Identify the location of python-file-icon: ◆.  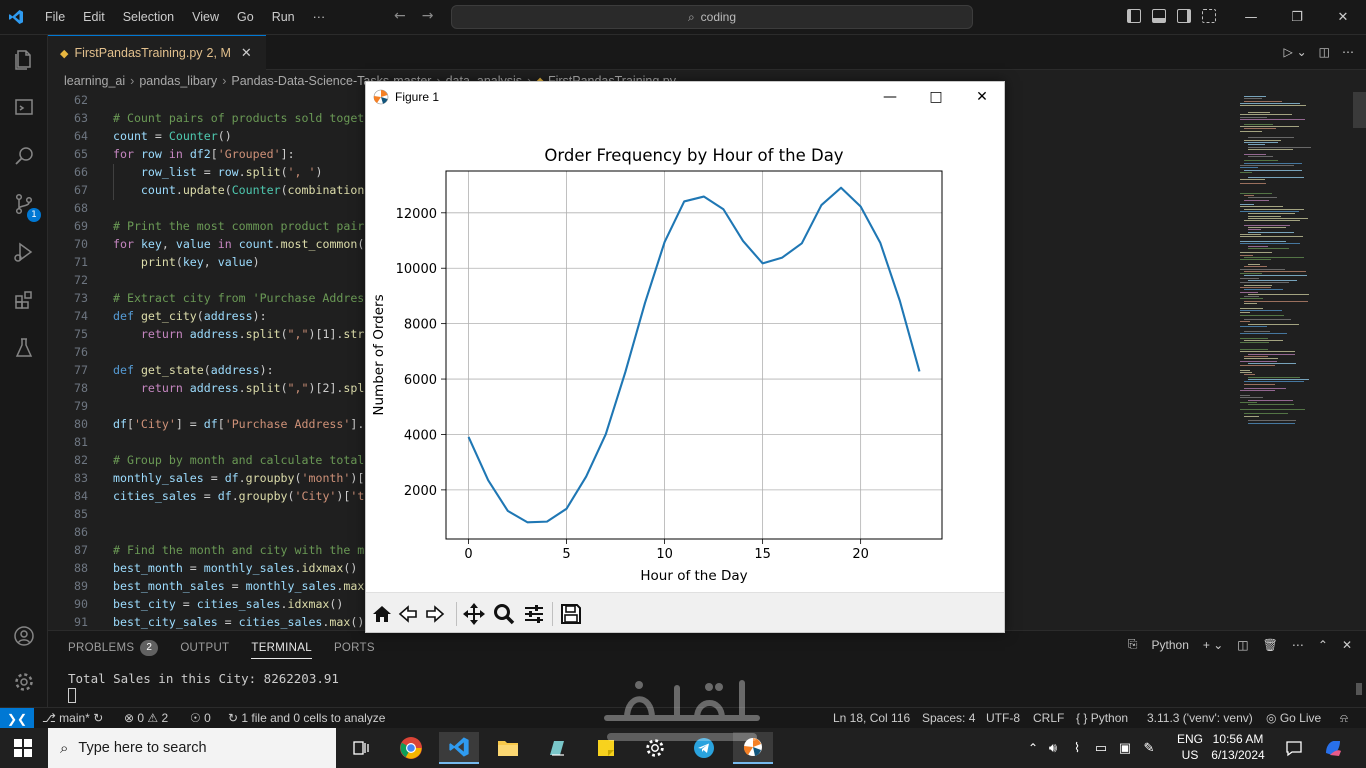
(64, 53).